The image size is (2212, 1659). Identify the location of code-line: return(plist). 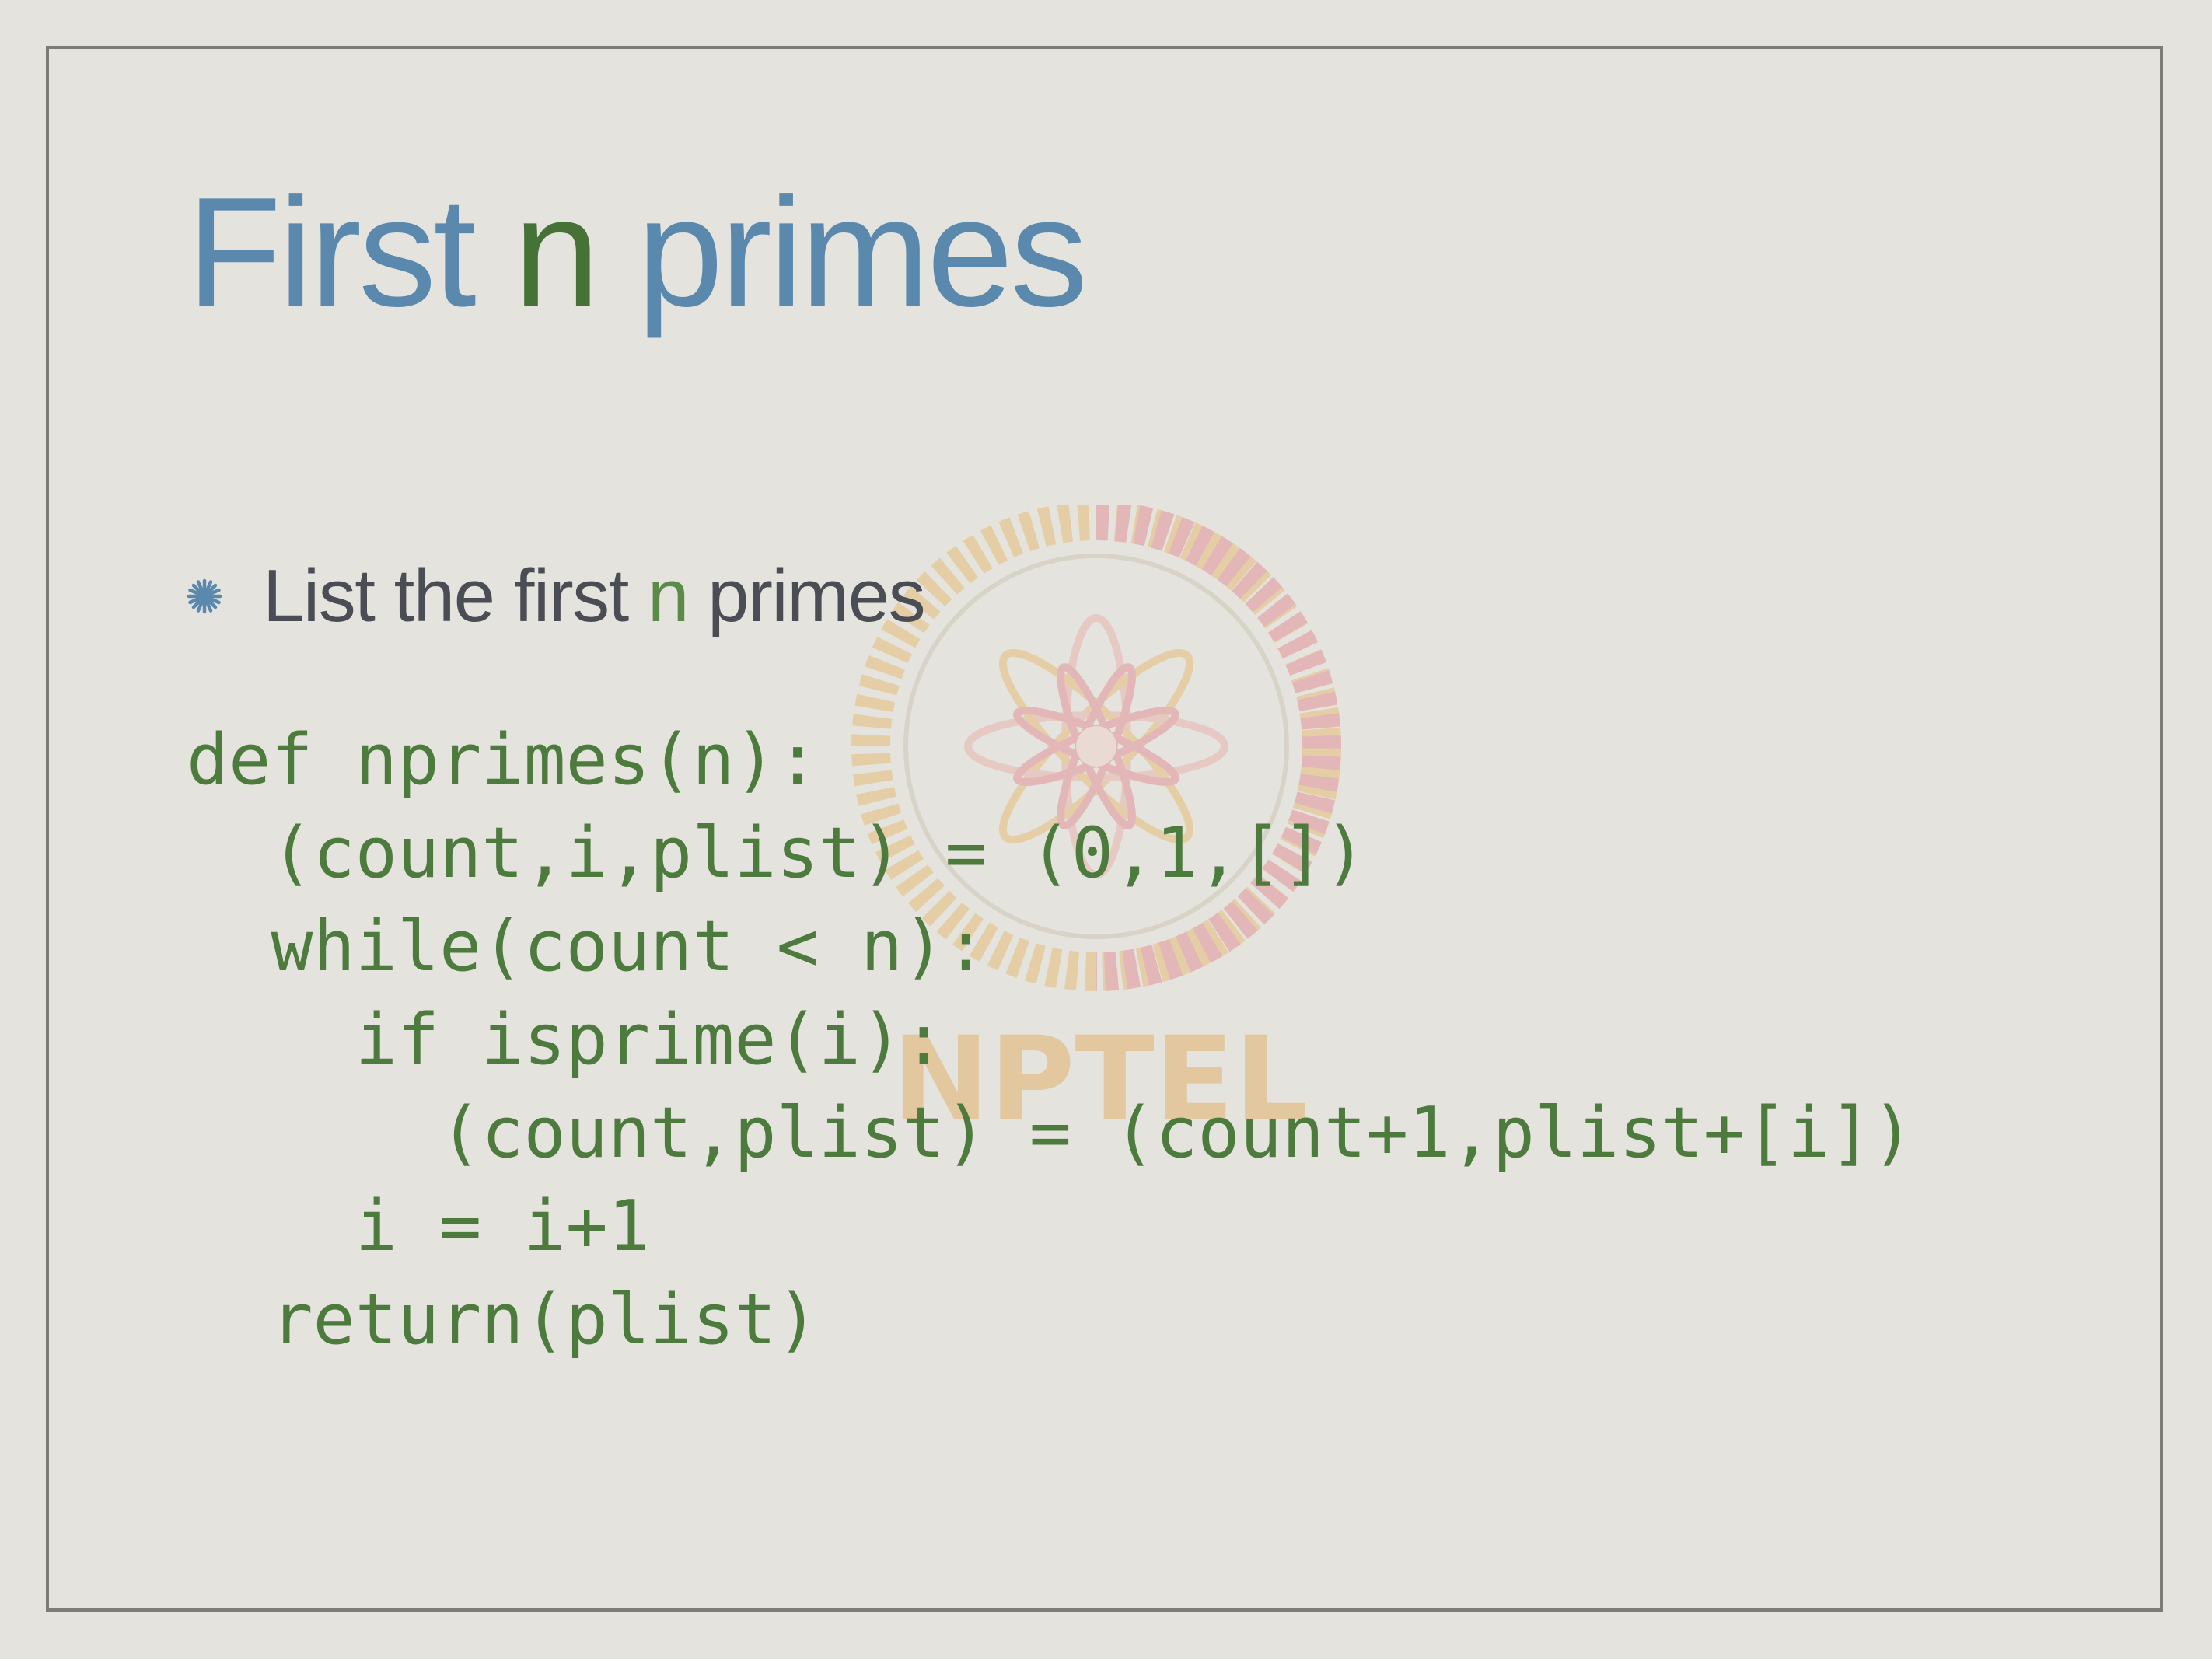
(503, 1319).